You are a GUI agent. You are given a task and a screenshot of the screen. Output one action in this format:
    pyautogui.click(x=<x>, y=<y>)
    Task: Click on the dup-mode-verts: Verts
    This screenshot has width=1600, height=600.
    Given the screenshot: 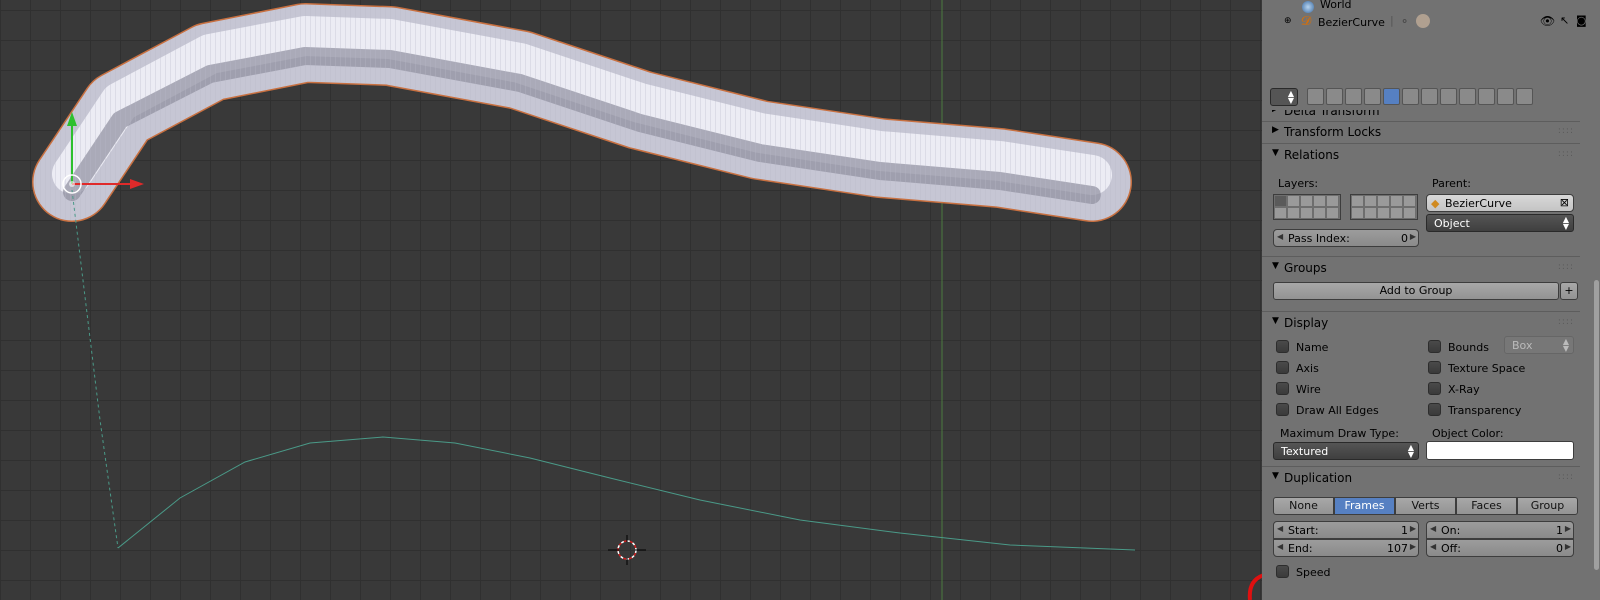 What is the action you would take?
    pyautogui.click(x=1425, y=506)
    